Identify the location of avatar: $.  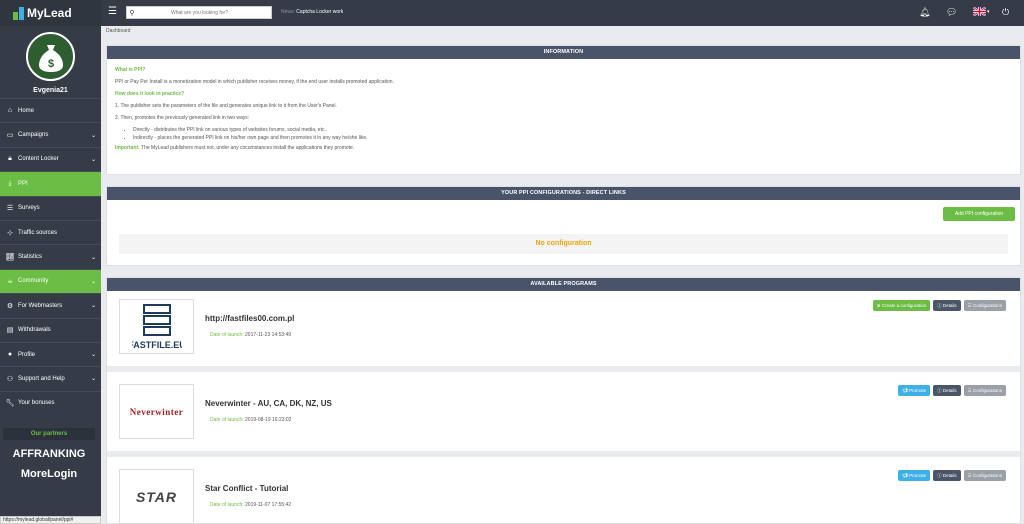
(50, 56).